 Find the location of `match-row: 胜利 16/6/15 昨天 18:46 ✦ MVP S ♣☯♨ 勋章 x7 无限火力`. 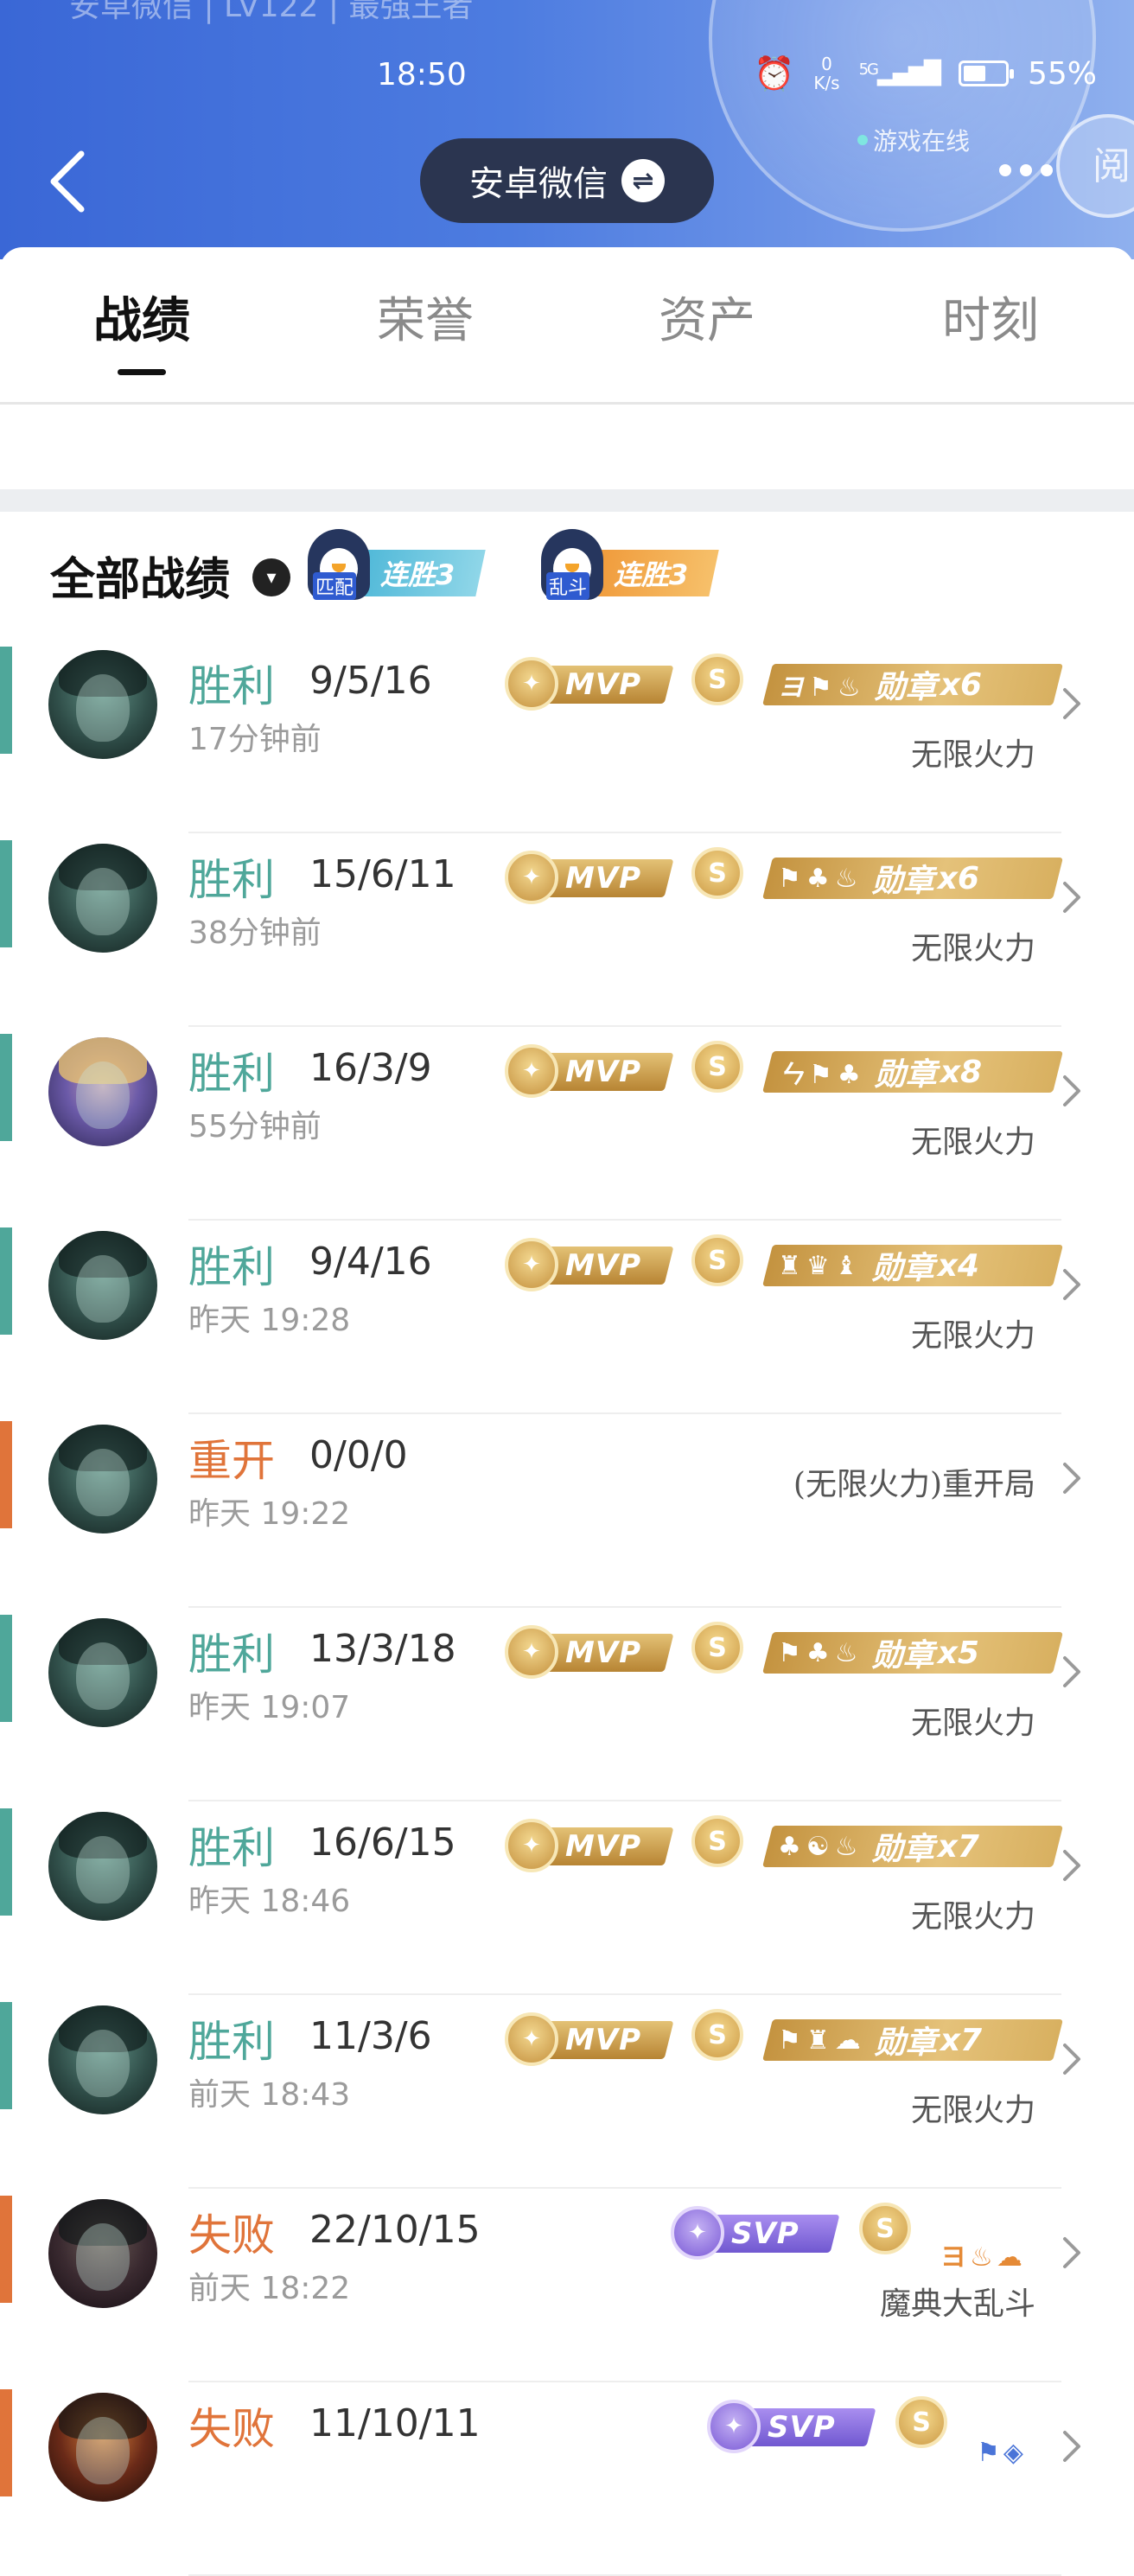

match-row: 胜利 16/6/15 昨天 18:46 ✦ MVP S ♣☯♨ 勋章 x7 无限火力 is located at coordinates (567, 1898).